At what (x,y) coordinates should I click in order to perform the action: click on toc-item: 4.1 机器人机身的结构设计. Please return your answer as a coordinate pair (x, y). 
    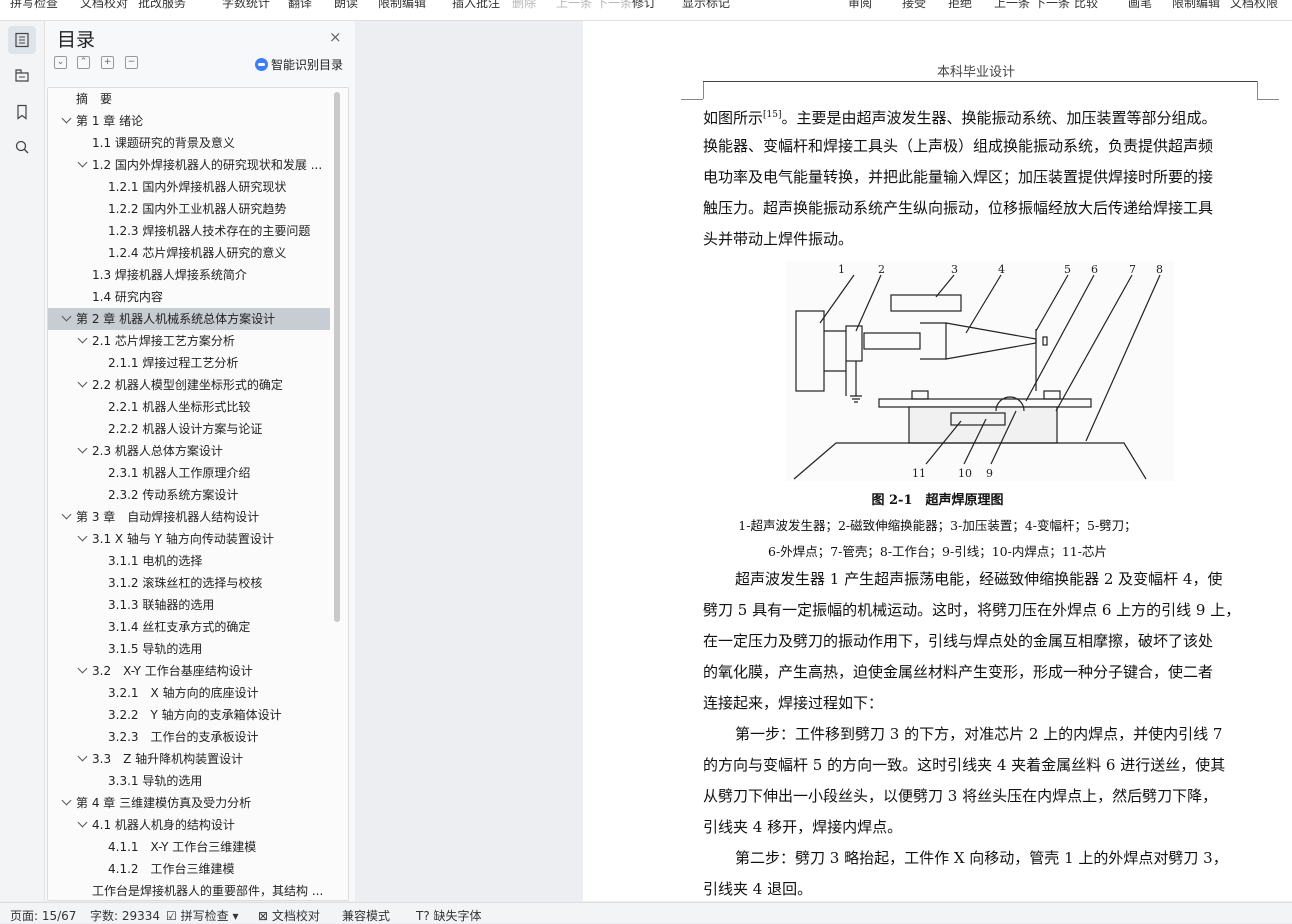
    Looking at the image, I should click on (189, 825).